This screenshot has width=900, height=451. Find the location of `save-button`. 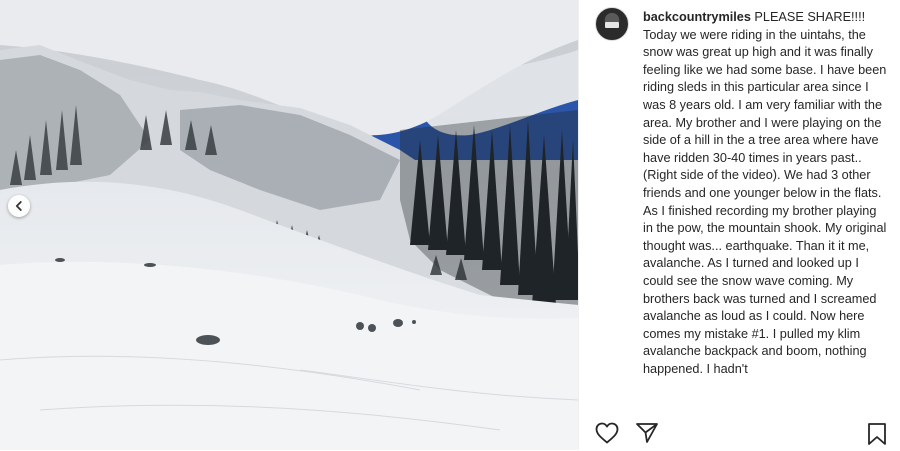

save-button is located at coordinates (877, 436).